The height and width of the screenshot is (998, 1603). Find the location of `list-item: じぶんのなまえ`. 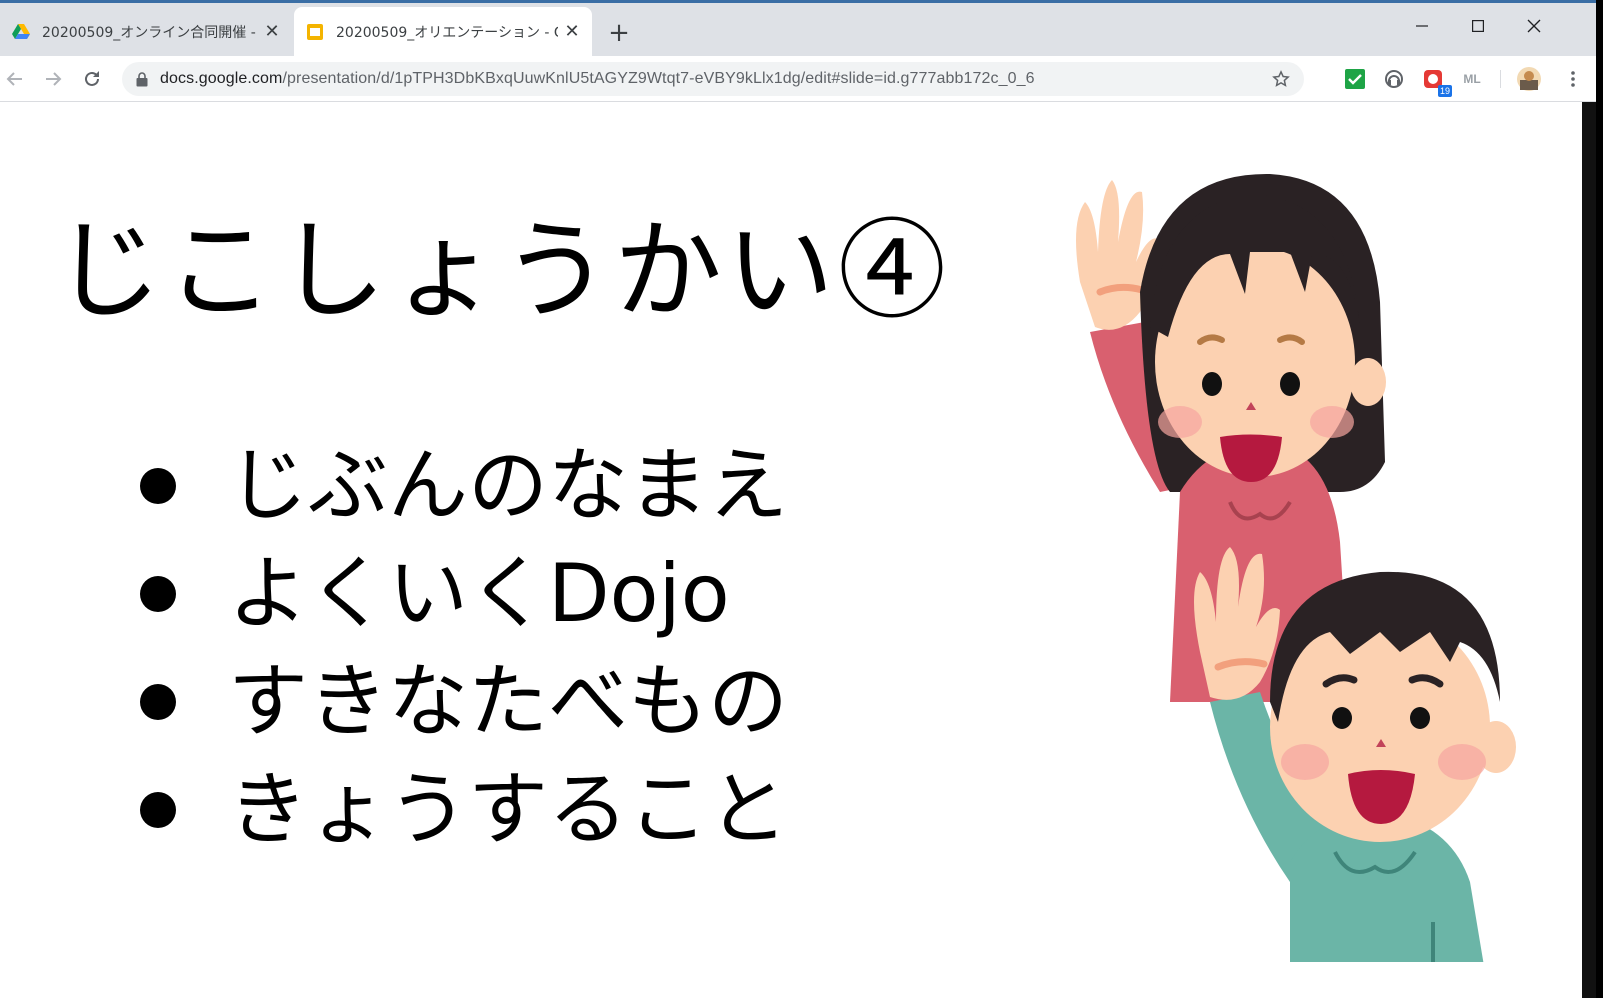

list-item: じぶんのなまえ is located at coordinates (464, 486).